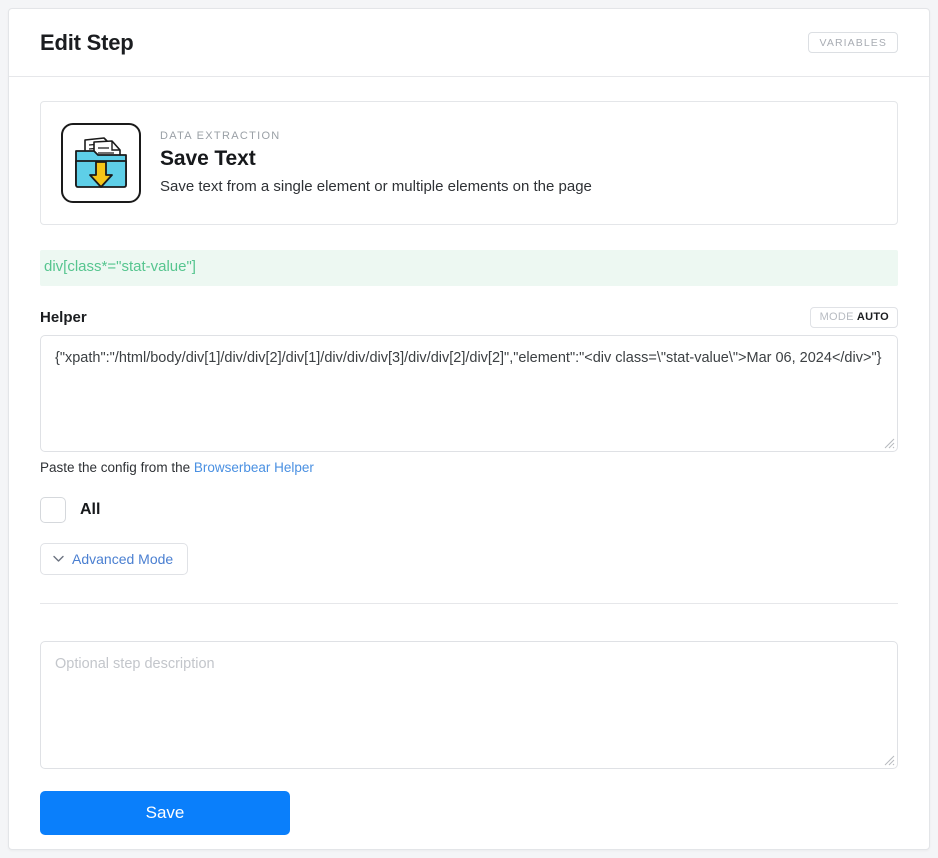 Image resolution: width=938 pixels, height=858 pixels. I want to click on helper-config-input, so click(469, 393).